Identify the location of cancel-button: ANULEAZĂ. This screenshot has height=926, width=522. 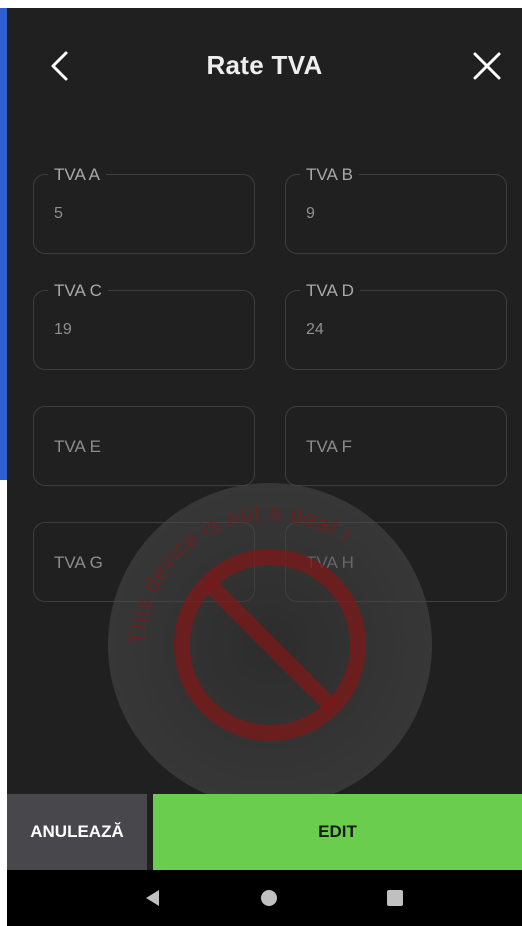
(77, 832).